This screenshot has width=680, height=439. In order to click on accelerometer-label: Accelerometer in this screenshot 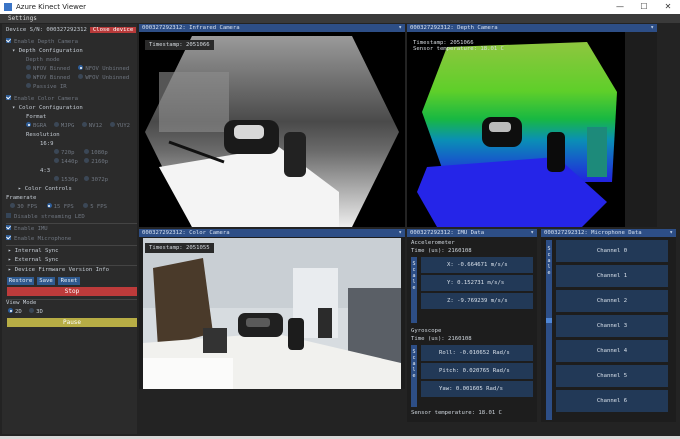, I will do `click(433, 243)`.